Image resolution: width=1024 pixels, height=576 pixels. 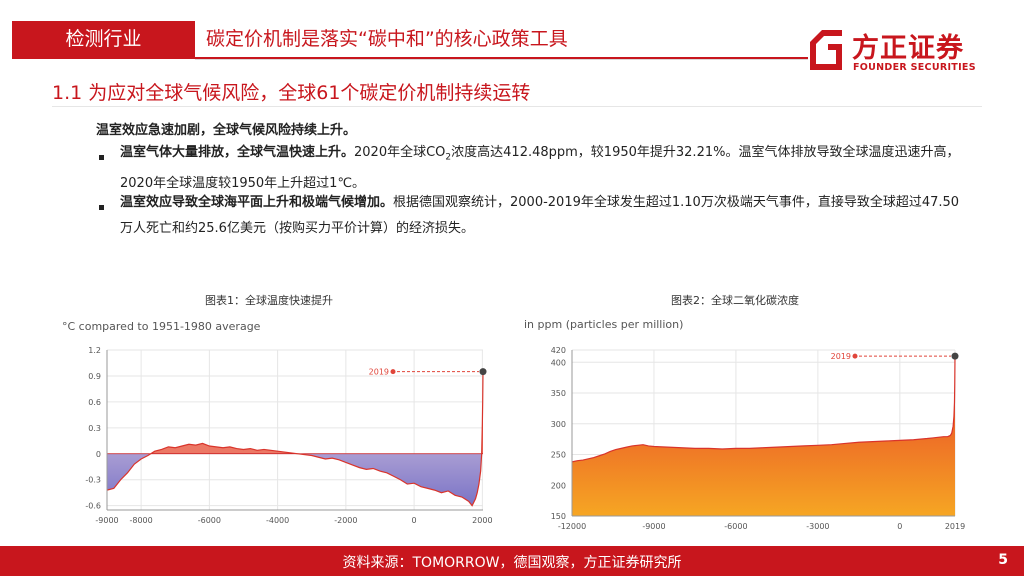 I want to click on section-divider, so click(x=517, y=106).